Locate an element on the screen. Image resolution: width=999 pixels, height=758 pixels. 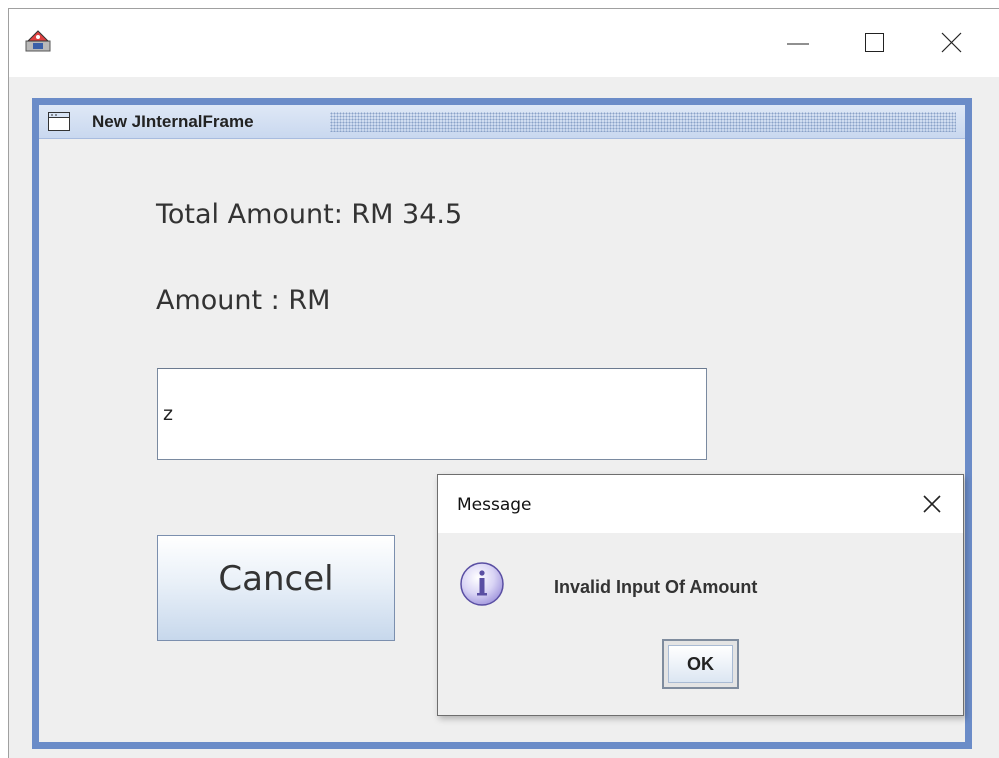
frame-window-icon is located at coordinates (59, 121).